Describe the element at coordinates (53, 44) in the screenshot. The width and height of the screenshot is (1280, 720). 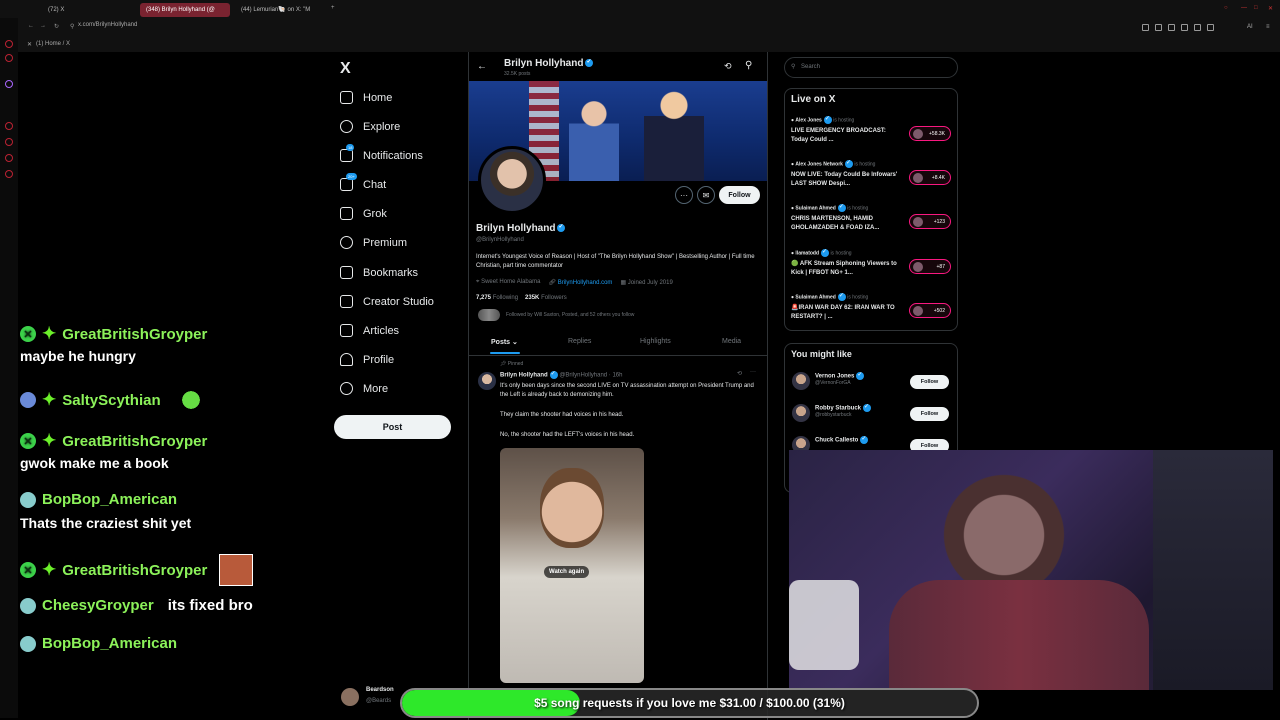
I see `bookmark-home: (1) Home / X` at that location.